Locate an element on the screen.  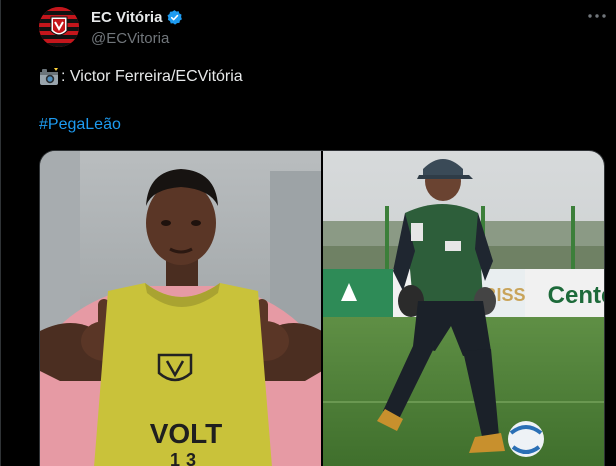
hashtag-link: #PegaLeão is located at coordinates (80, 125).